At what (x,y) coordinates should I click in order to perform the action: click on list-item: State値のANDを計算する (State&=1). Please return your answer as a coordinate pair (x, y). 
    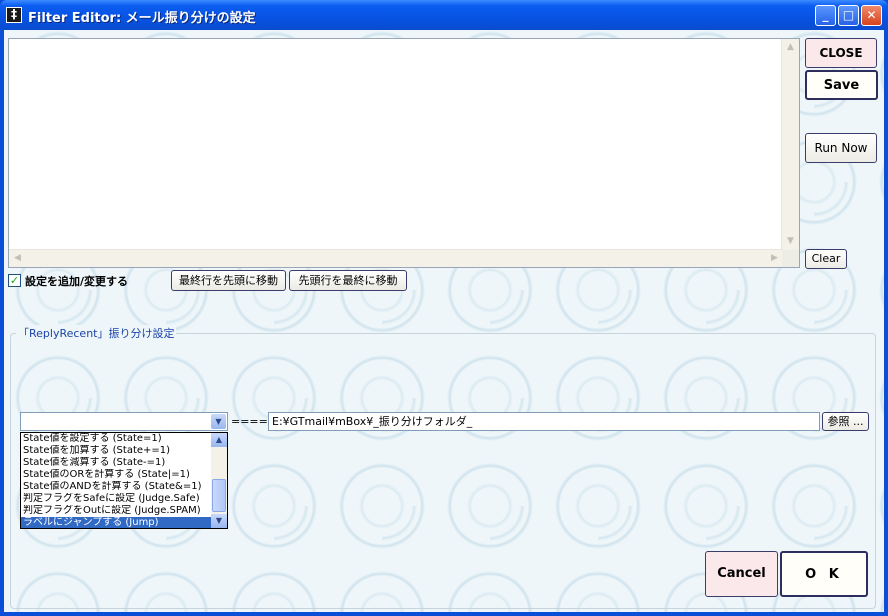
    Looking at the image, I should click on (117, 487).